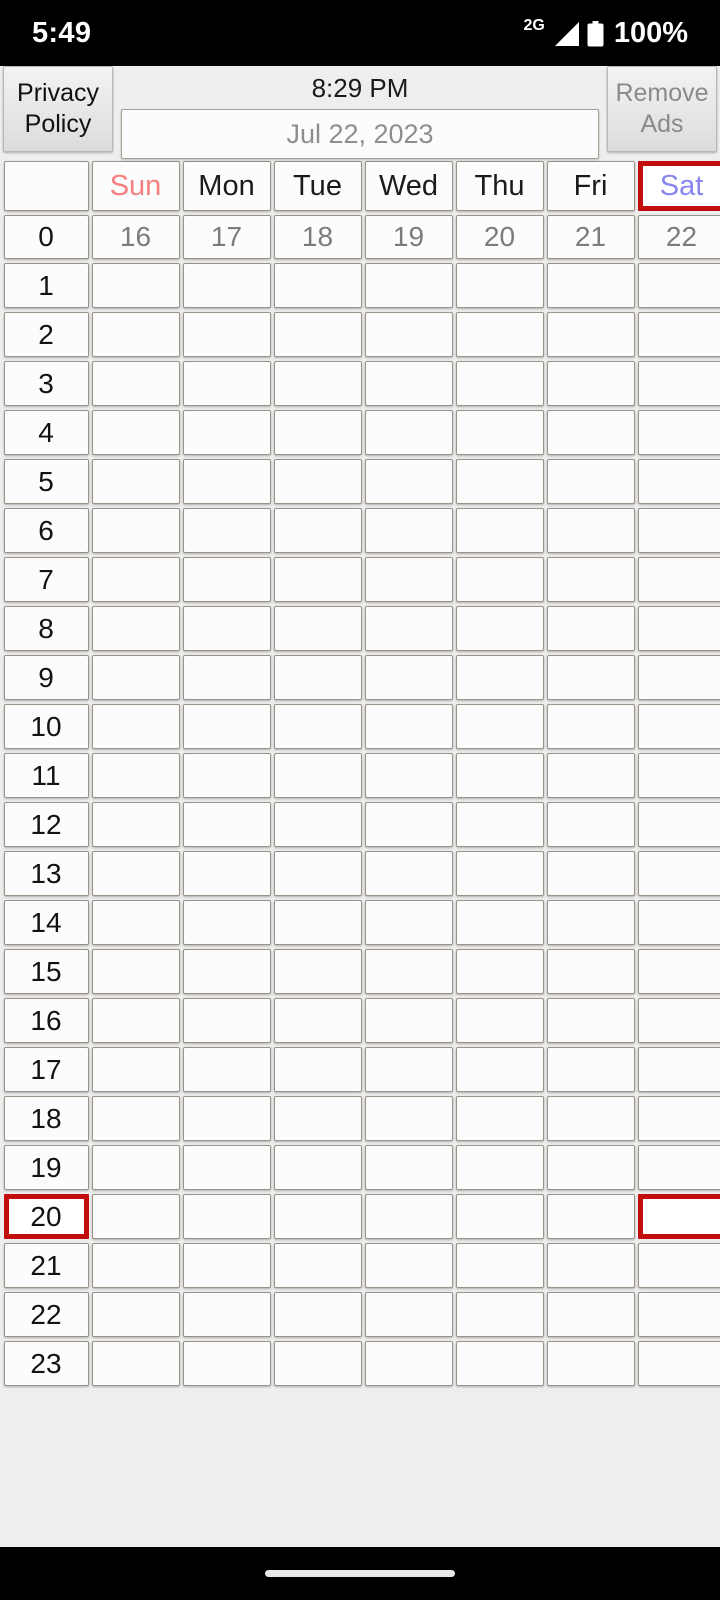  Describe the element at coordinates (46, 285) in the screenshot. I see `calendar-hour-header-1: 1` at that location.